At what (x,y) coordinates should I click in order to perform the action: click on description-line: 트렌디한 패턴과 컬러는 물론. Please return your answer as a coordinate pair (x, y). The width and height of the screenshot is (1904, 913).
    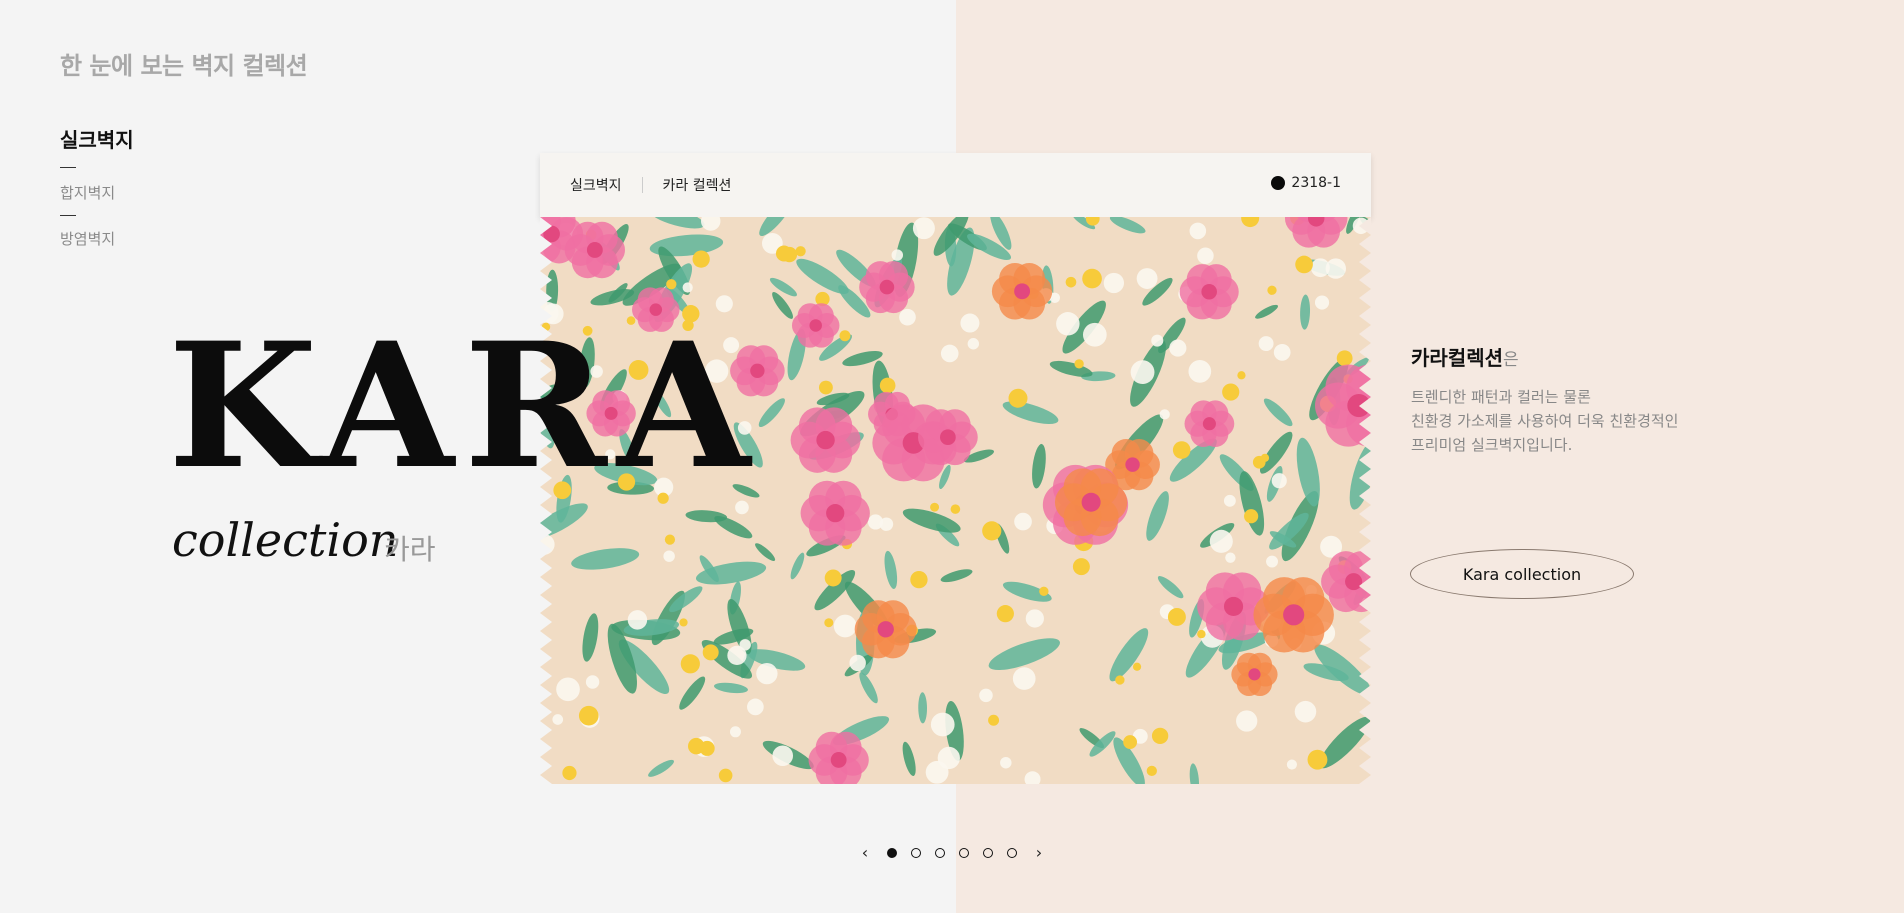
    Looking at the image, I should click on (1501, 397).